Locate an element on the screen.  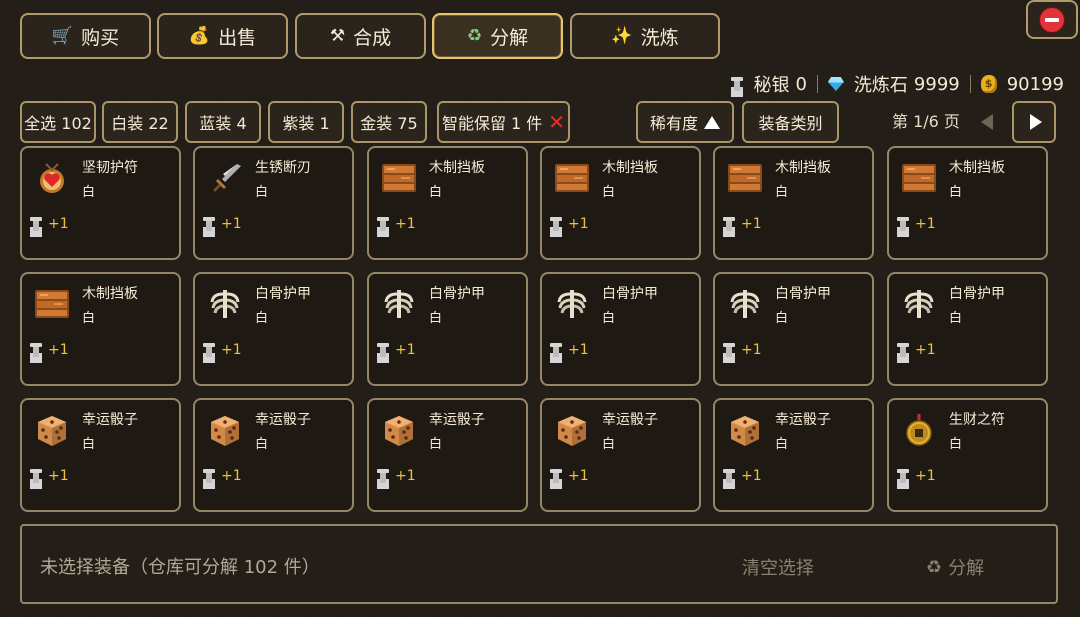
tab-craft: ⚒ 合成 is located at coordinates (360, 36).